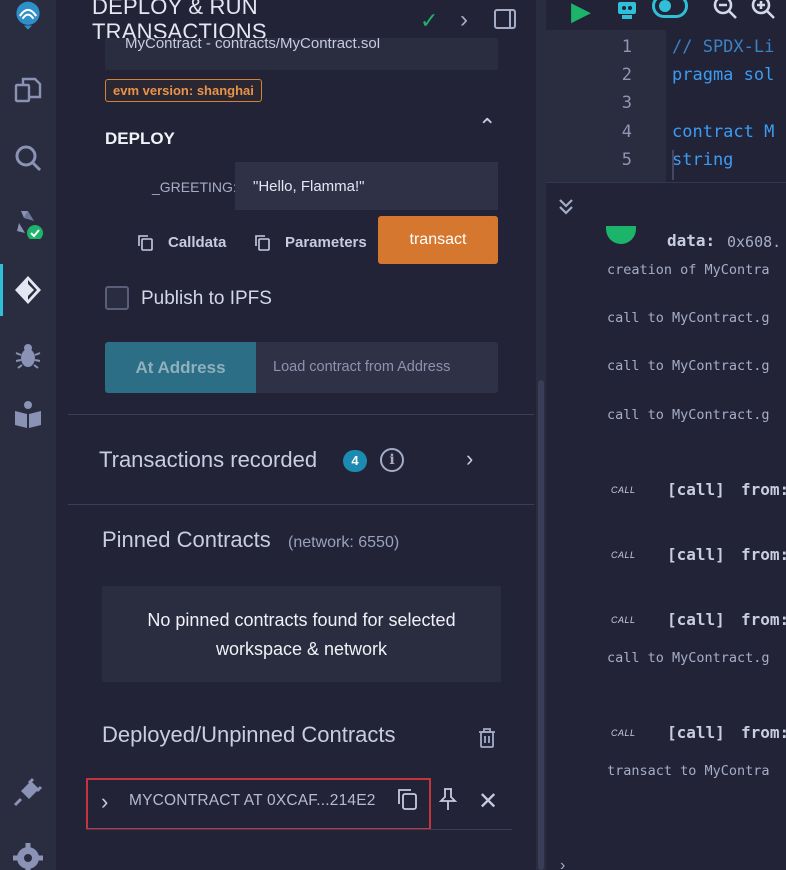  What do you see at coordinates (117, 298) in the screenshot?
I see `publish-ipfs-checkbox` at bounding box center [117, 298].